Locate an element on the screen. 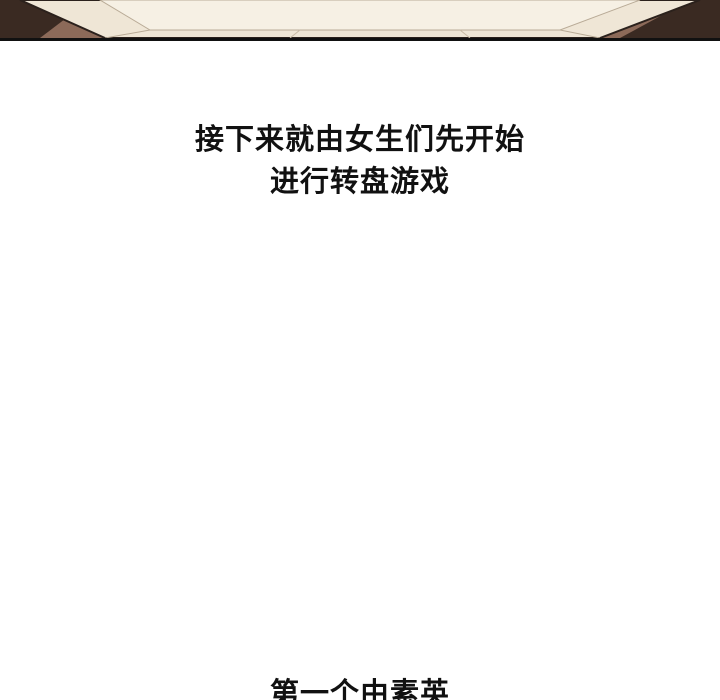  narration-caption: 接下来就由女生们先开始 进行转盘游戏 is located at coordinates (360, 160).